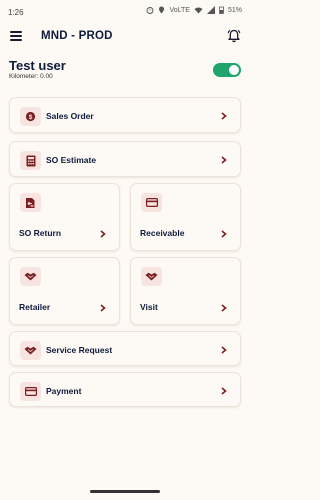 The width and height of the screenshot is (320, 500). Describe the element at coordinates (64, 217) in the screenshot. I see `so-return-card: SO Return` at that location.